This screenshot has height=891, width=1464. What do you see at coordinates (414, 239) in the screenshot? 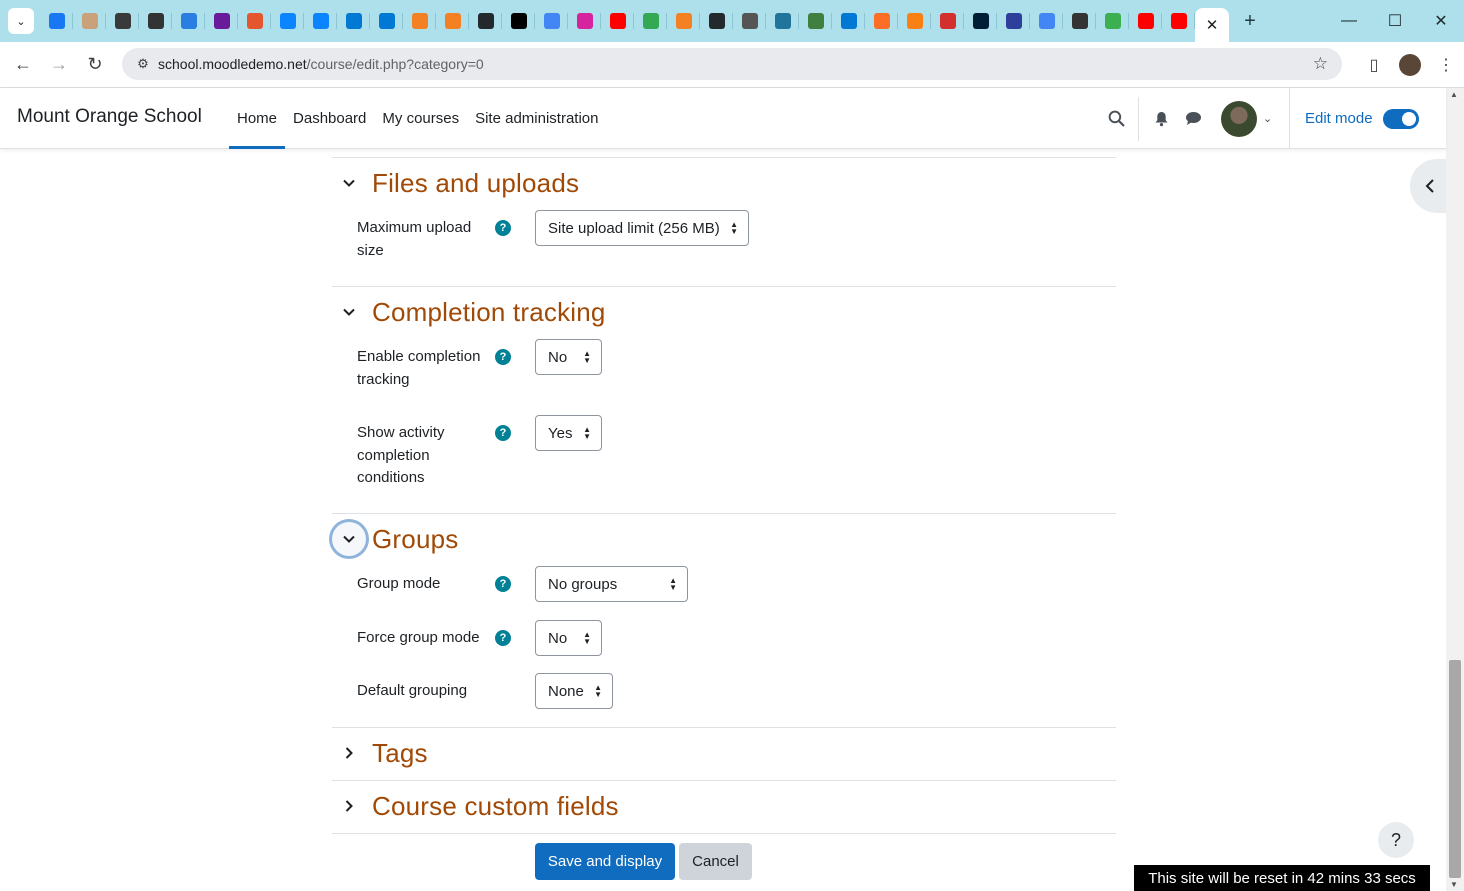
I see `max-upload-label: Maximum upload size` at bounding box center [414, 239].